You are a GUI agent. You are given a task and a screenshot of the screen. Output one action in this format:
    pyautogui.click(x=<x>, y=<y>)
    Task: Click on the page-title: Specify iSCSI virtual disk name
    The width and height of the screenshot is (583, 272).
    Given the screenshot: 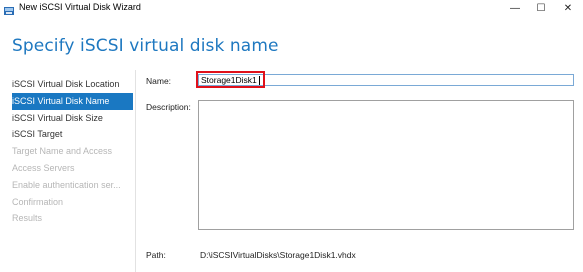 What is the action you would take?
    pyautogui.click(x=145, y=46)
    